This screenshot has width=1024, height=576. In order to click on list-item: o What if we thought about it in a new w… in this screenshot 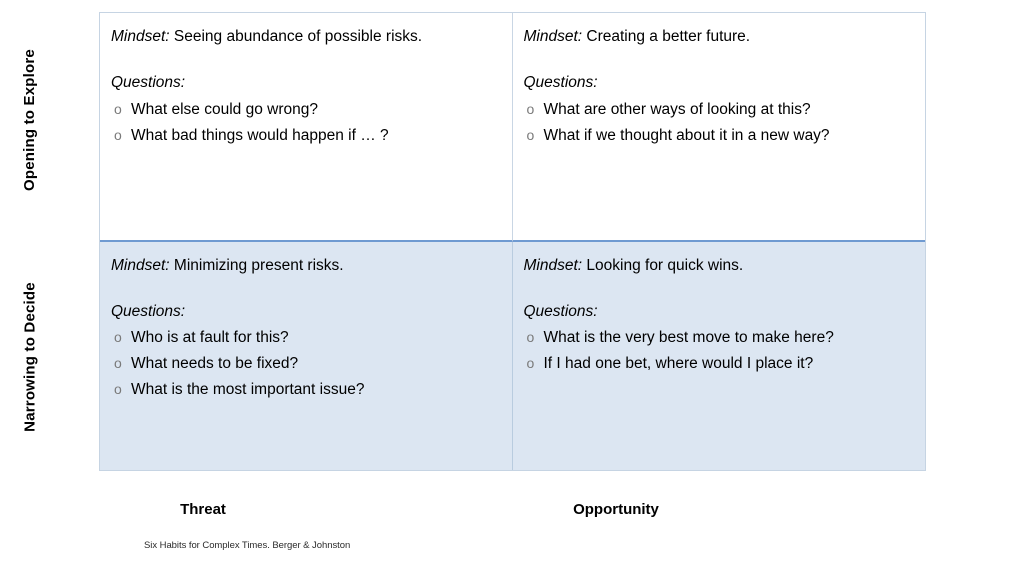, I will do `click(719, 136)`.